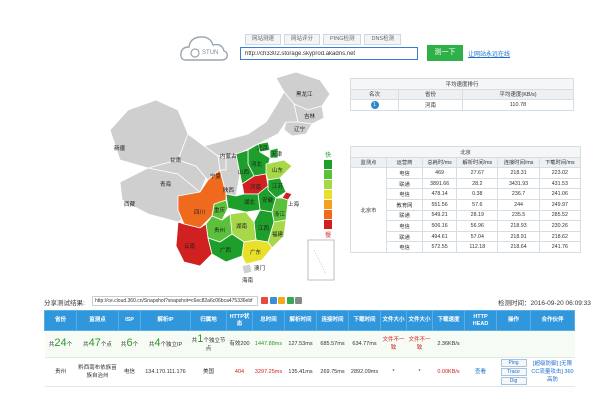  Describe the element at coordinates (439, 215) in the screenshot. I see `bj-cell: 549.21` at that location.